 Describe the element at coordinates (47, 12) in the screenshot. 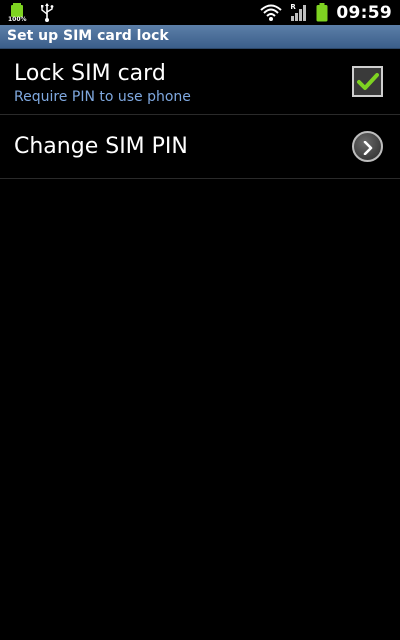

I see `usb-icon` at that location.